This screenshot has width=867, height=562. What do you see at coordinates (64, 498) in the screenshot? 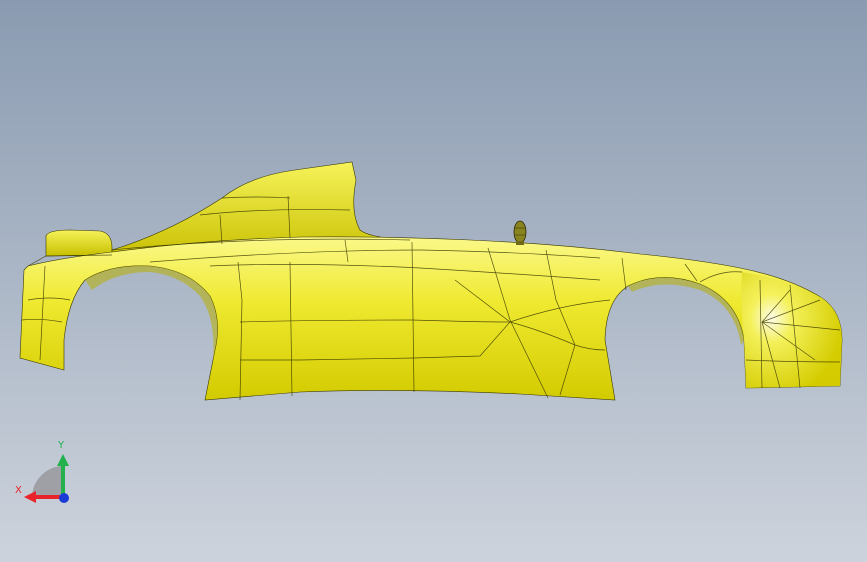
I see `z-axis-dot` at bounding box center [64, 498].